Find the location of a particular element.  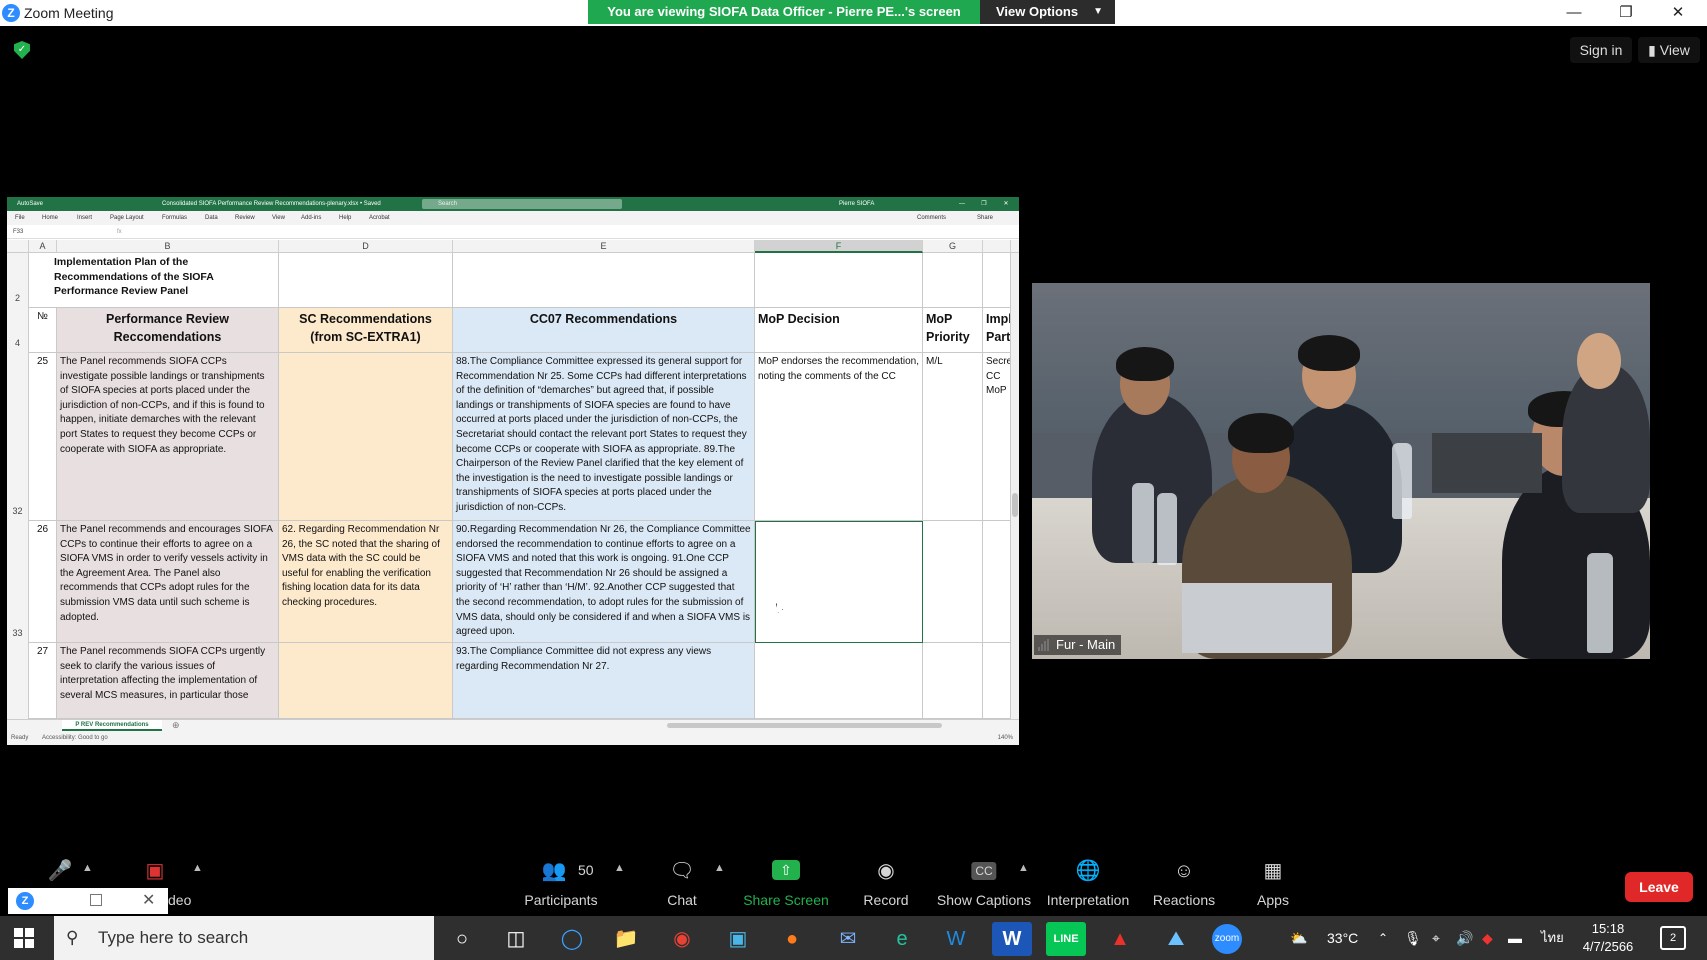

accessibility-status: Accessibility: Good to go is located at coordinates (75, 738).